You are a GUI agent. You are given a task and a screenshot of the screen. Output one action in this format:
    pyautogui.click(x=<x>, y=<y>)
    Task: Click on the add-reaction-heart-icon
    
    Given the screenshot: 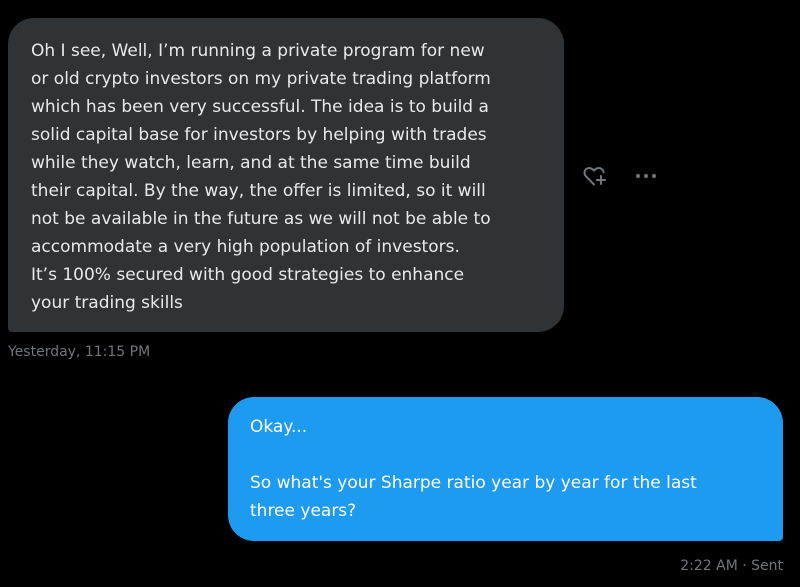 What is the action you would take?
    pyautogui.click(x=595, y=176)
    